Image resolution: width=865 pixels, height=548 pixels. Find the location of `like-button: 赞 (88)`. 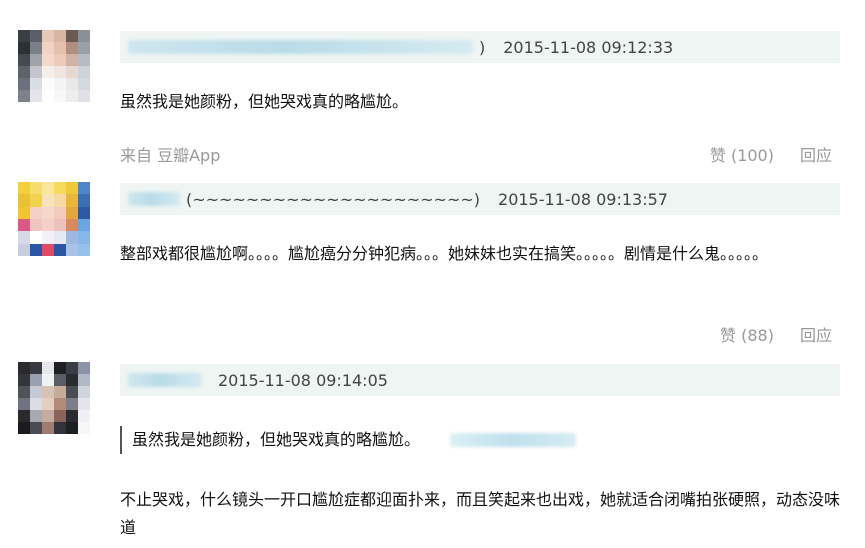

like-button: 赞 (88) is located at coordinates (747, 334).